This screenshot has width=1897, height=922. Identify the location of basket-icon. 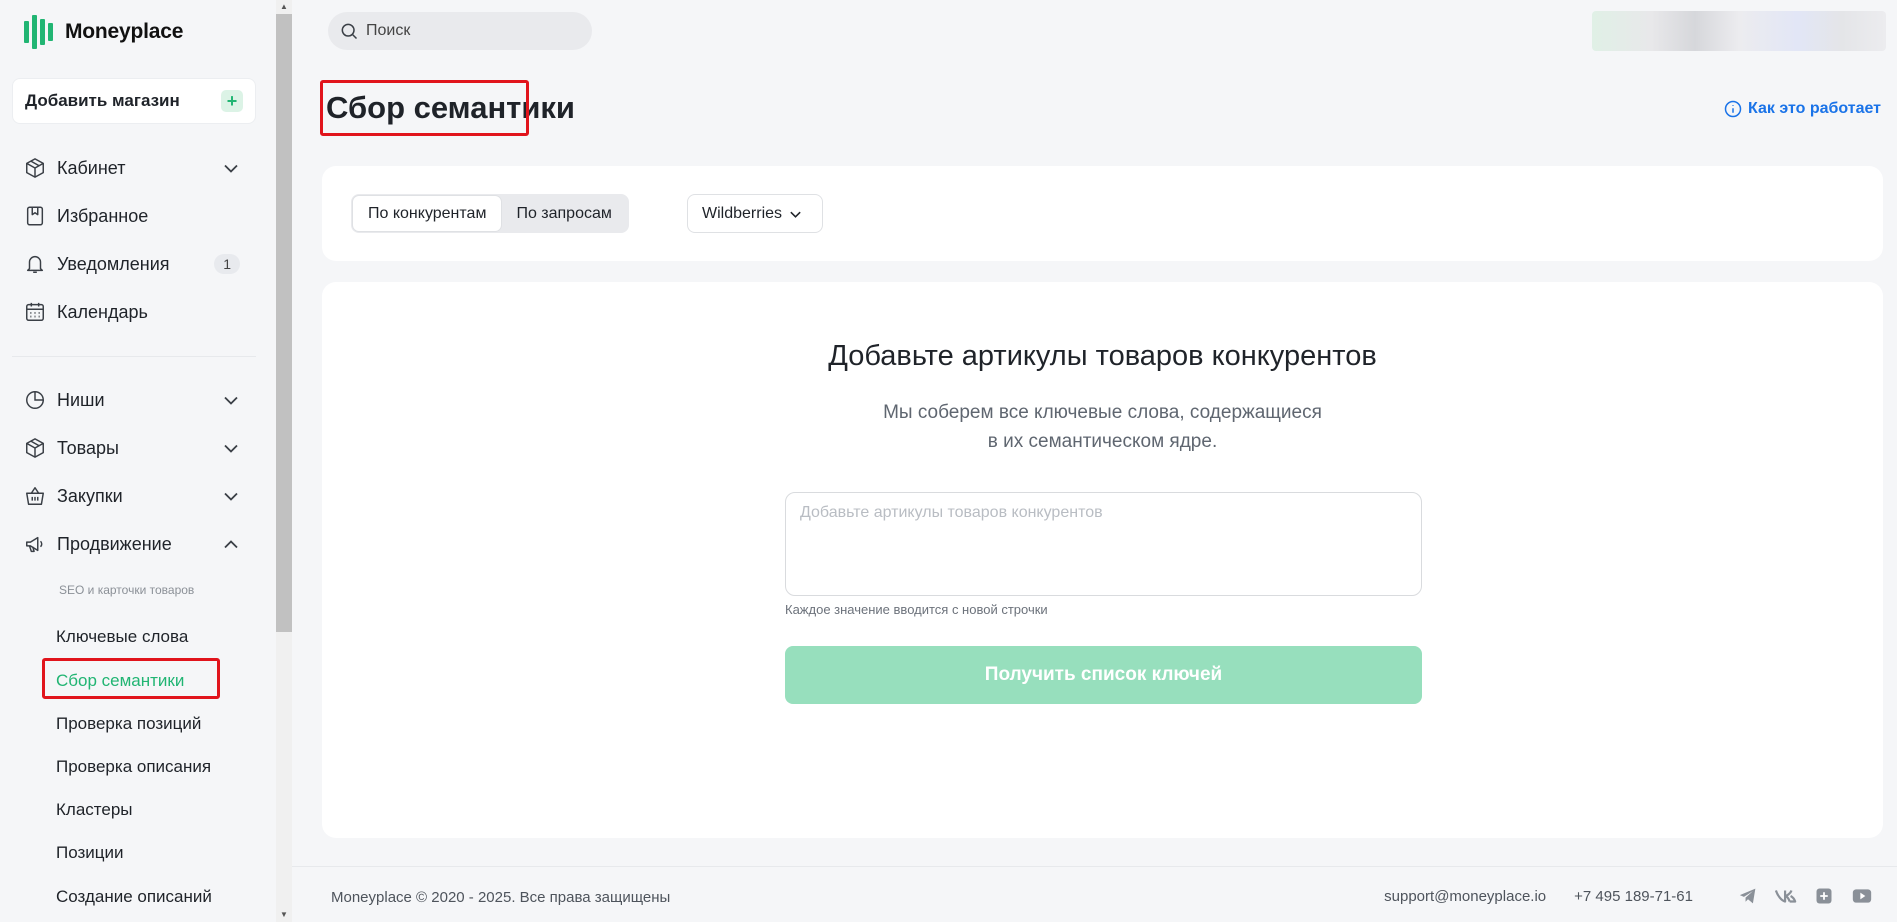
(35, 496).